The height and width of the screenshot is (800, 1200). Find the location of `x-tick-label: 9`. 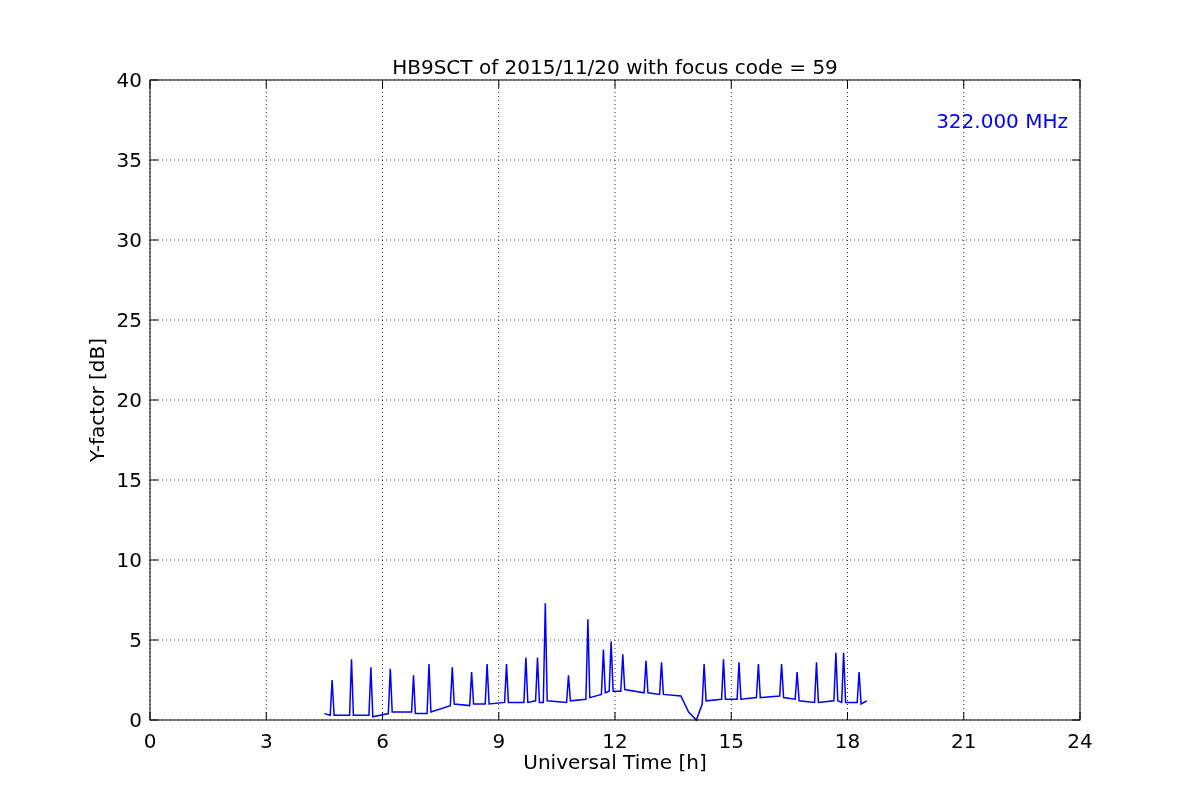

x-tick-label: 9 is located at coordinates (499, 741).